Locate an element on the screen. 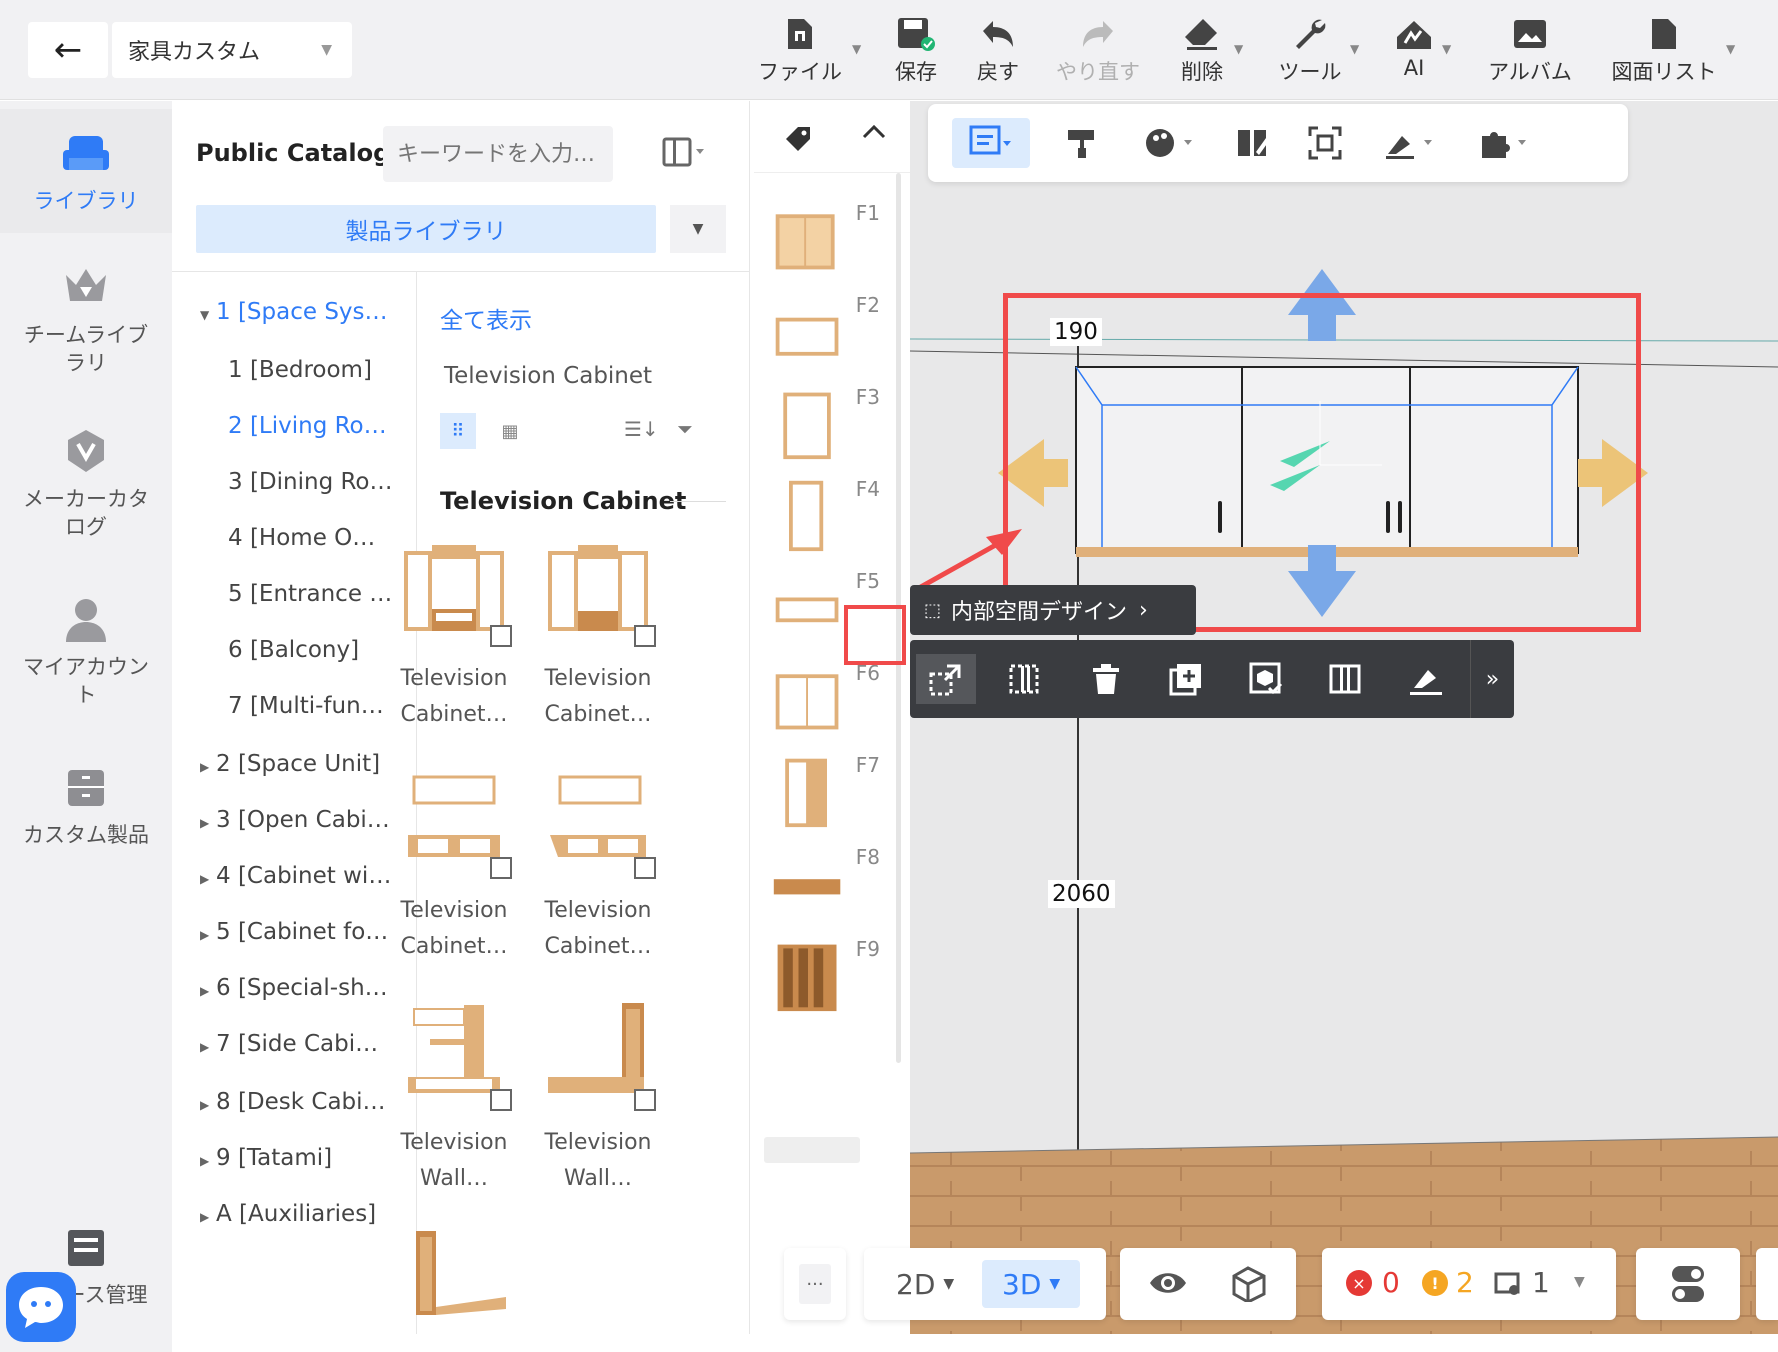 The width and height of the screenshot is (1778, 1352). category-label: 2 [Space Unit] is located at coordinates (298, 764).